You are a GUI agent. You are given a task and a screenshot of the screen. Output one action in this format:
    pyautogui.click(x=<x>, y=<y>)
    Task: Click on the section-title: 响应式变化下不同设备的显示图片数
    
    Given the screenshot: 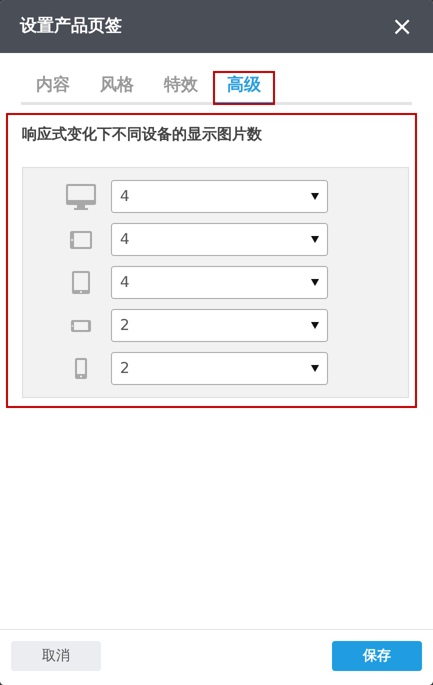 What is the action you would take?
    pyautogui.click(x=142, y=134)
    